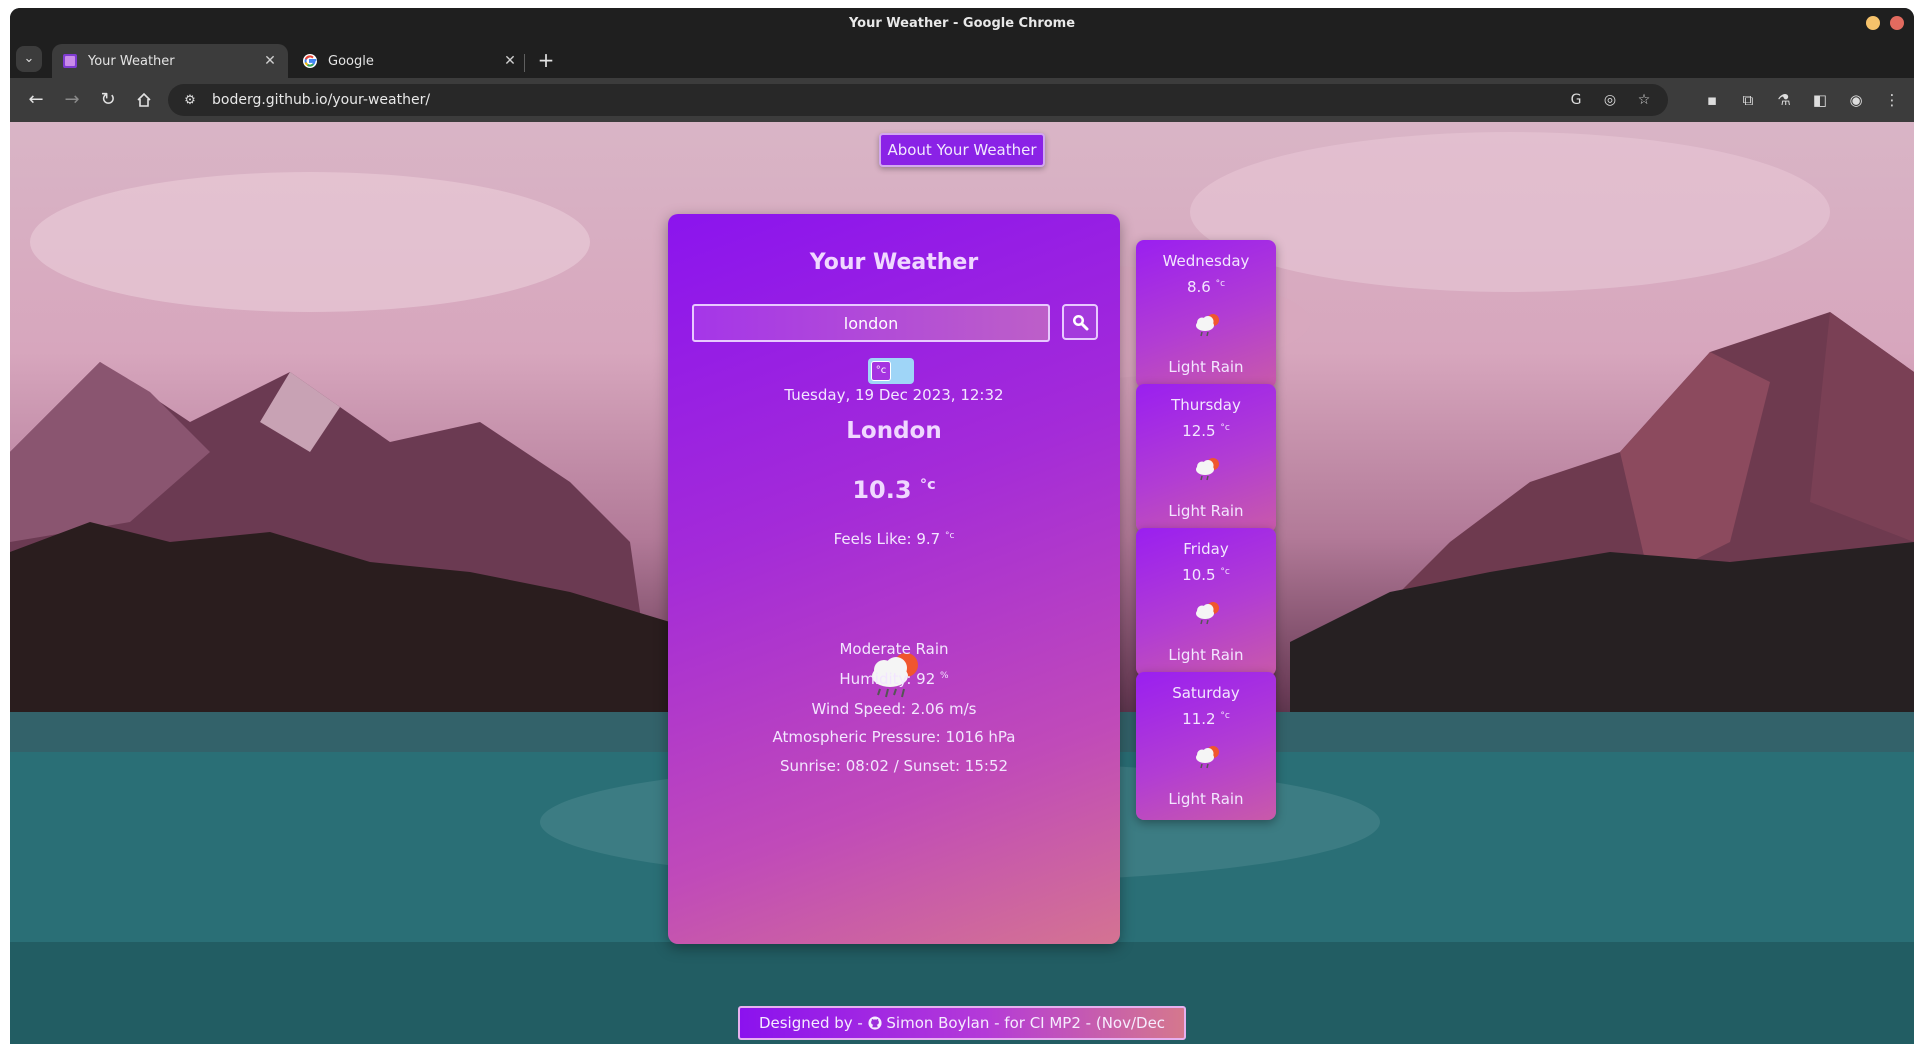 The height and width of the screenshot is (1054, 1924). Describe the element at coordinates (944, 676) in the screenshot. I see `humidity-unit: %` at that location.